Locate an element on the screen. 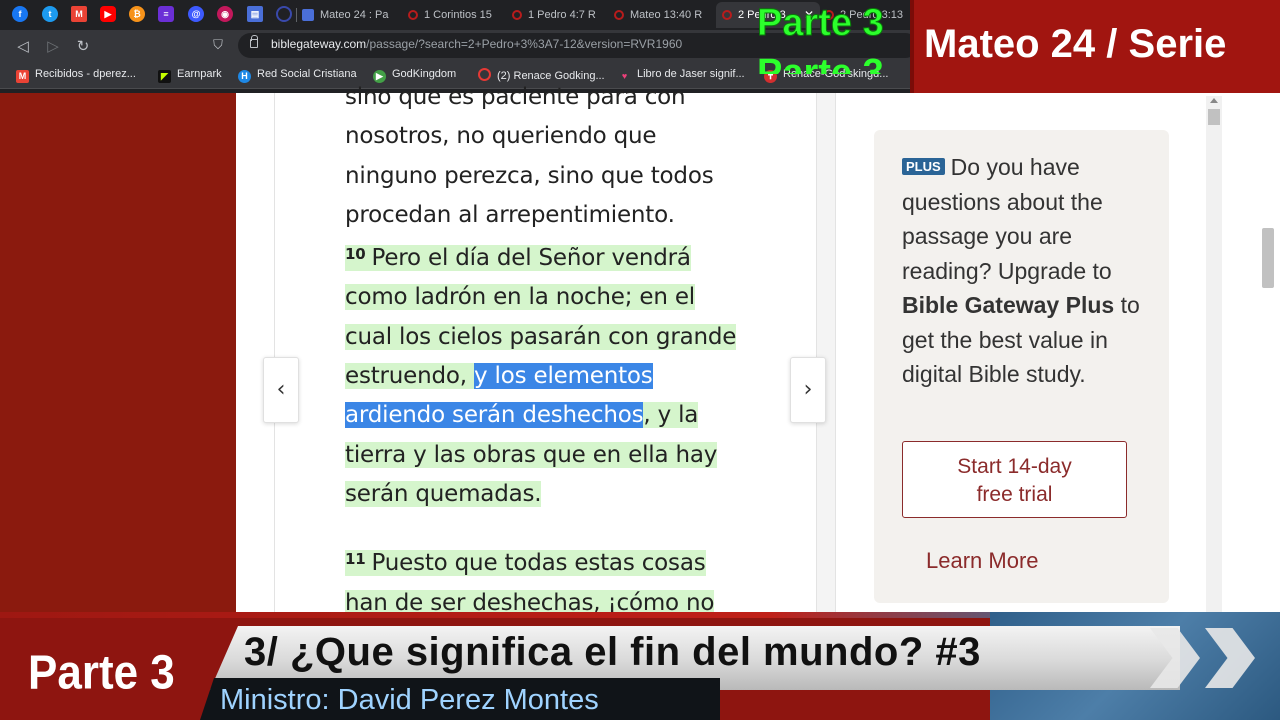 Image resolution: width=1280 pixels, height=720 pixels. tab-1-pedro: 1 Pedro 4:7 R is located at coordinates (560, 15).